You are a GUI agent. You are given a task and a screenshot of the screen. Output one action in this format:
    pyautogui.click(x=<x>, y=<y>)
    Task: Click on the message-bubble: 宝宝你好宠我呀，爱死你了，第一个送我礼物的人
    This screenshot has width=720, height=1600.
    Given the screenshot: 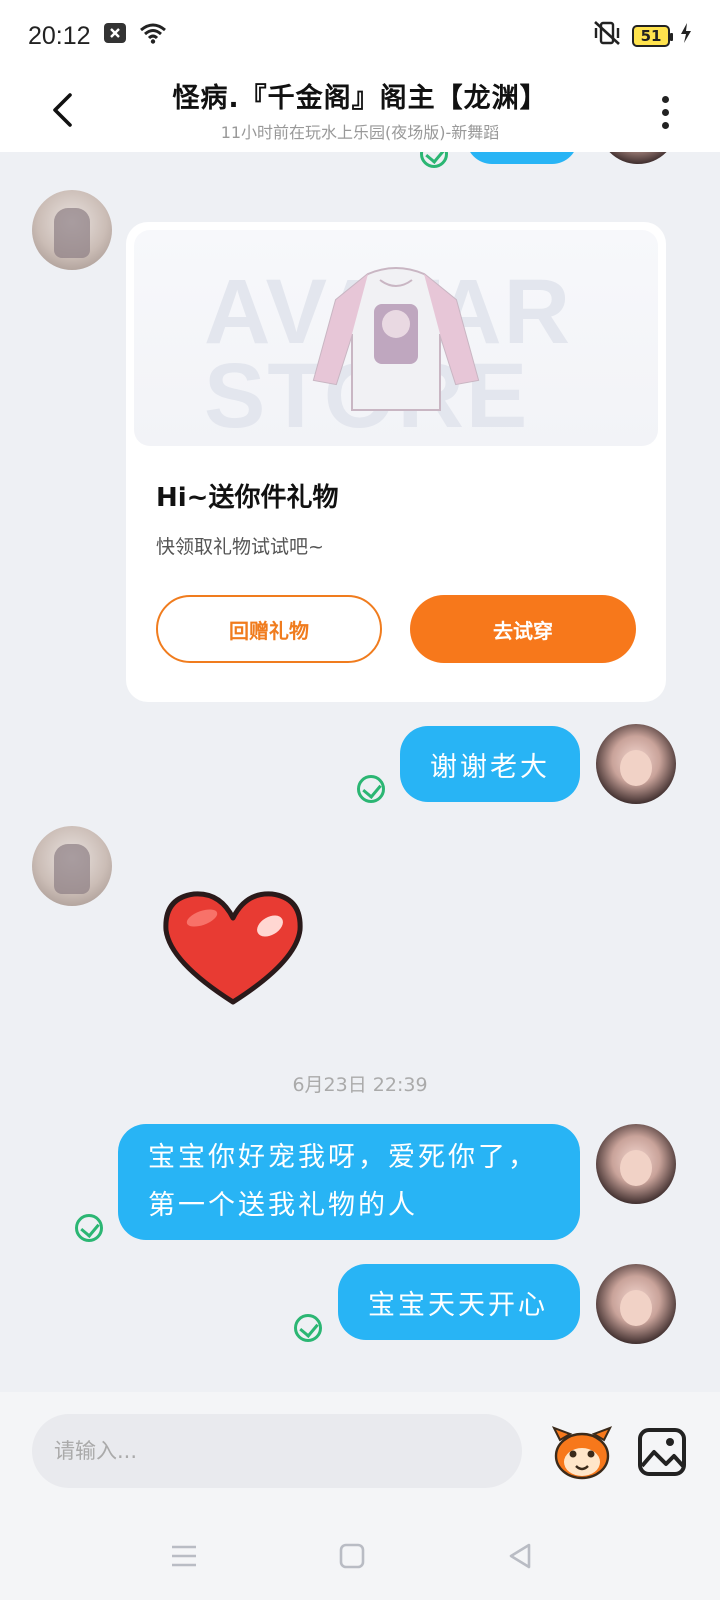 What is the action you would take?
    pyautogui.click(x=349, y=1182)
    